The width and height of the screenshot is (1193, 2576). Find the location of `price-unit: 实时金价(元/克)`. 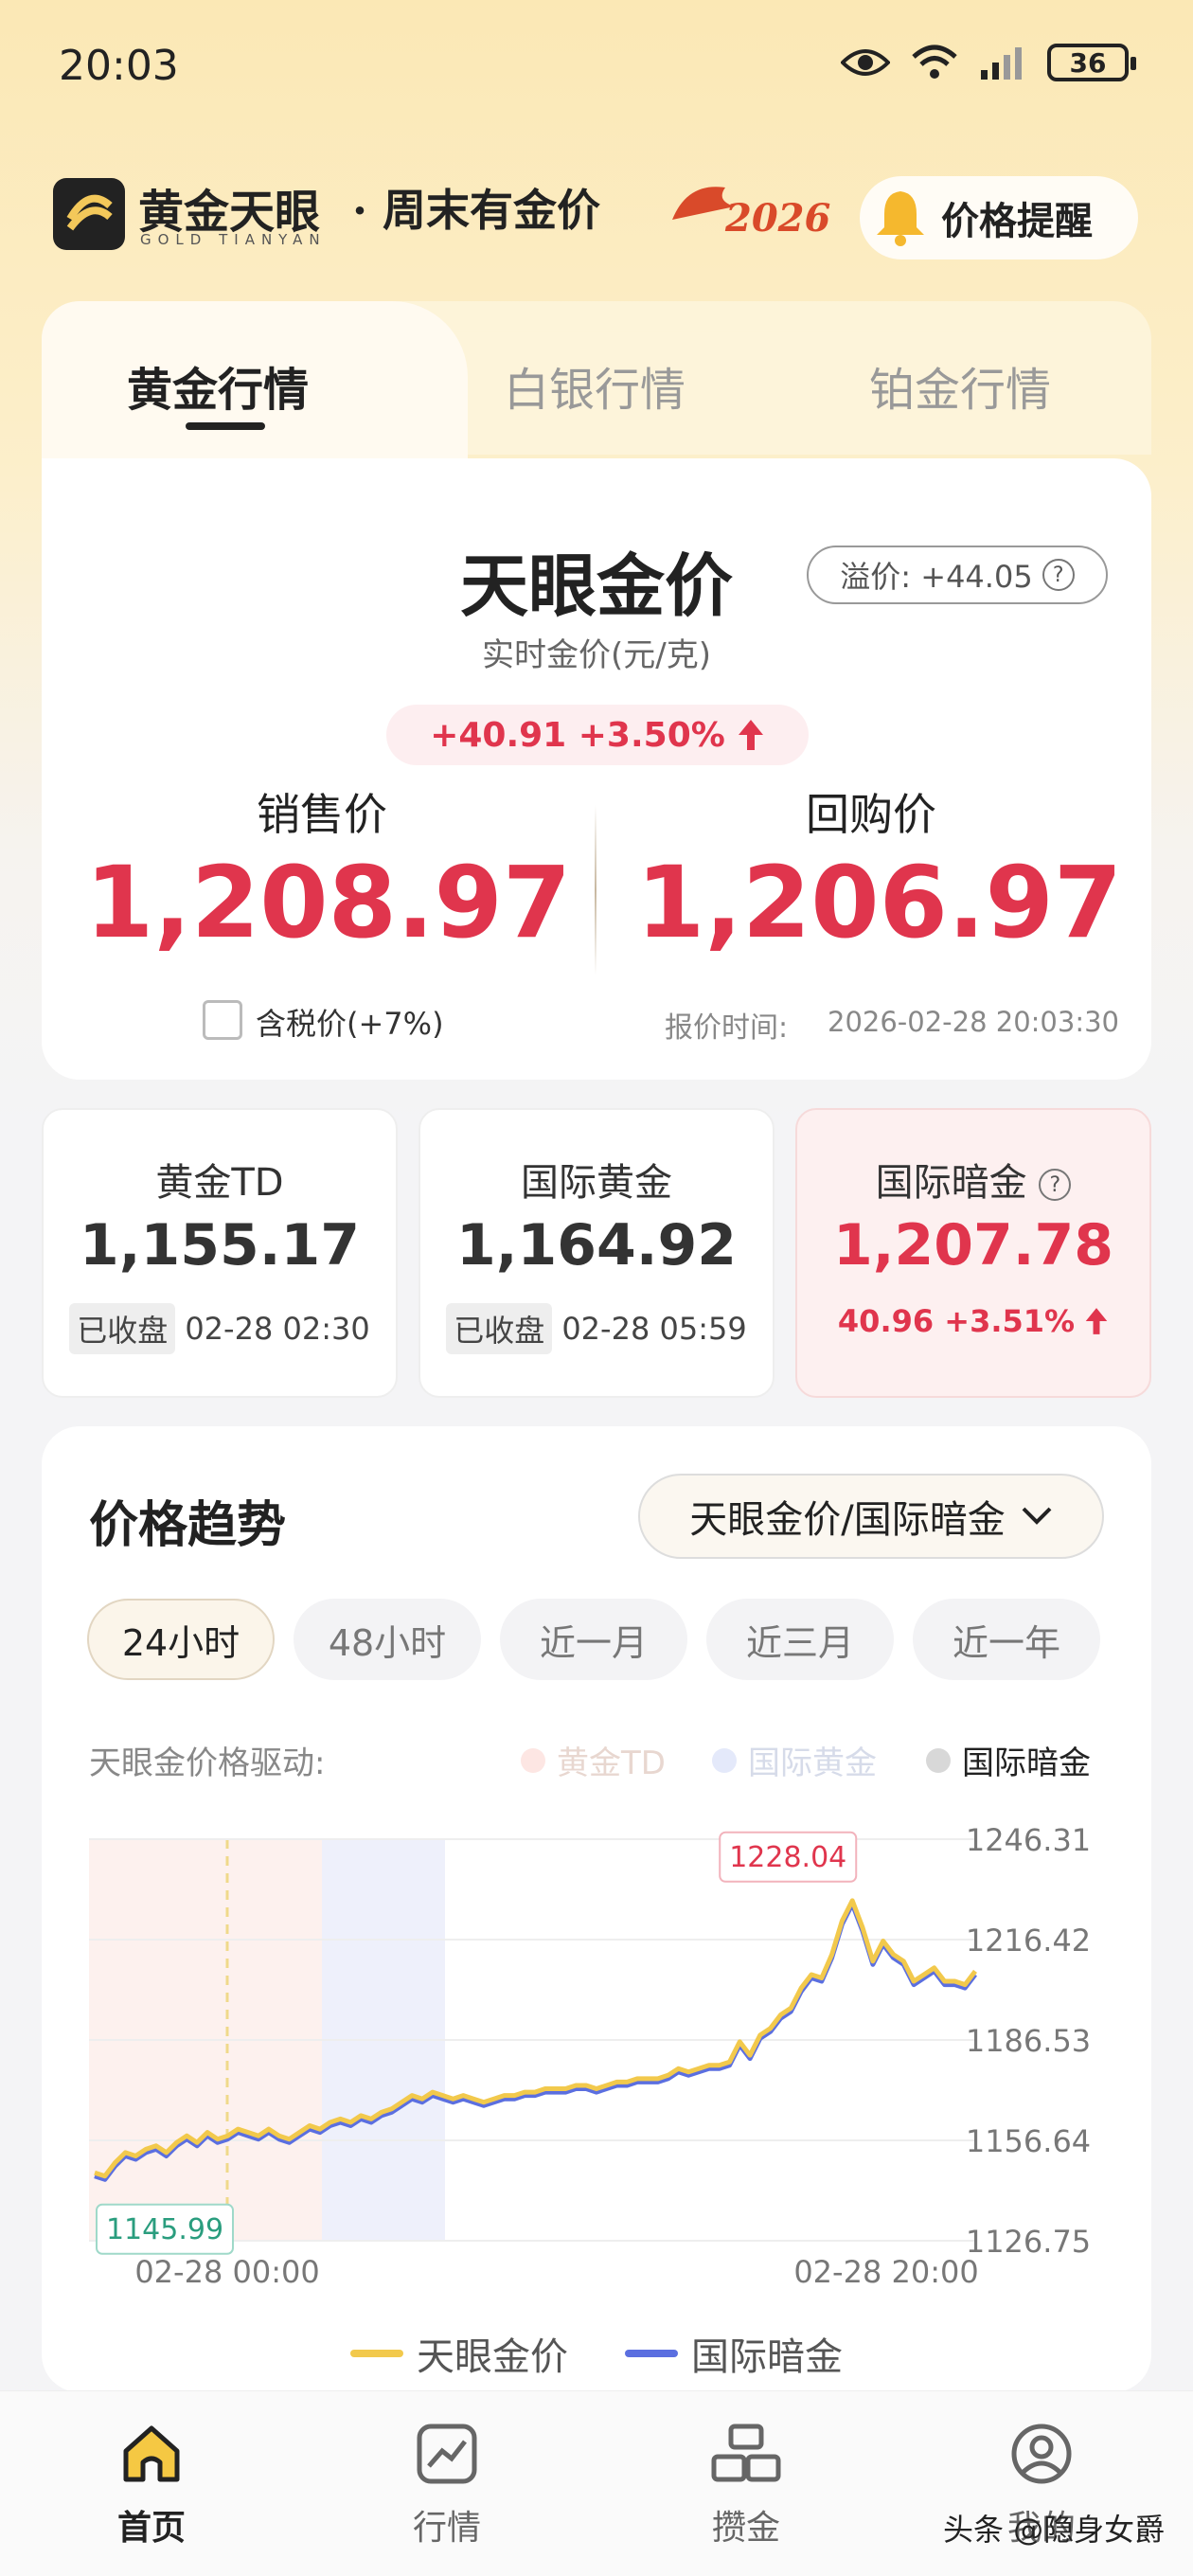

price-unit: 实时金价(元/克) is located at coordinates (596, 655).